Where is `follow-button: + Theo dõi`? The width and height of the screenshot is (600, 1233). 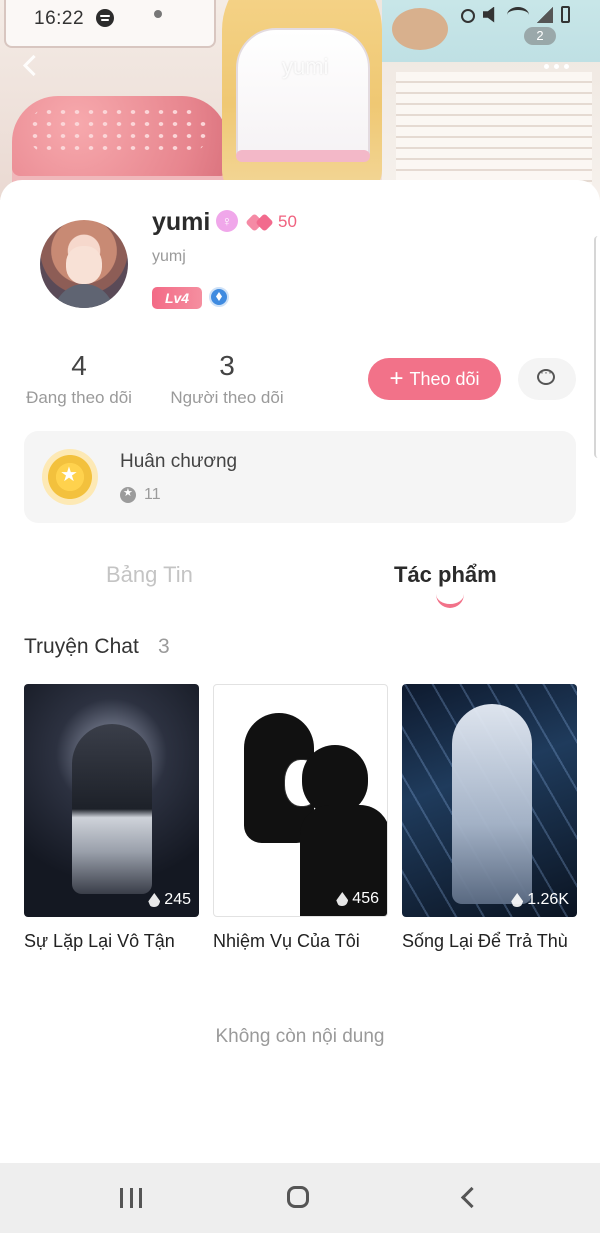
follow-button: + Theo dõi is located at coordinates (434, 379).